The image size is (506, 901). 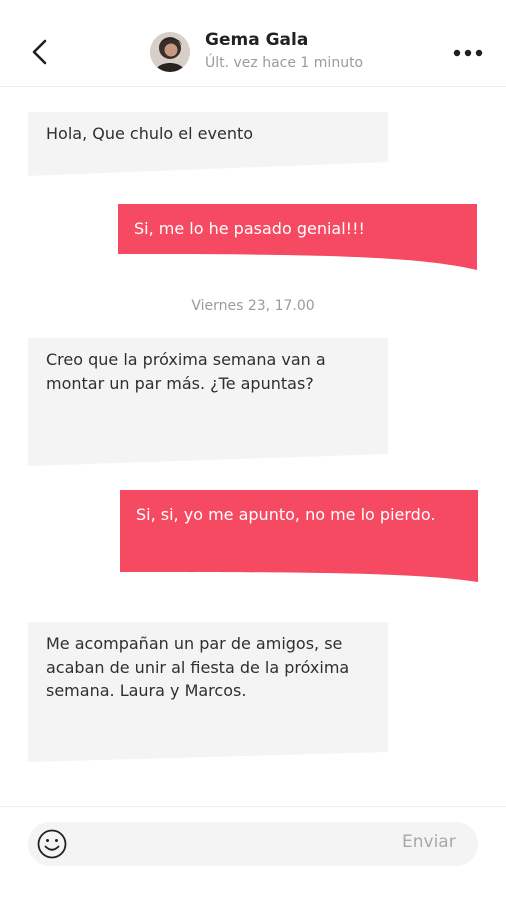 I want to click on message-text: Si, me lo he pasado genial!!!, so click(x=249, y=228).